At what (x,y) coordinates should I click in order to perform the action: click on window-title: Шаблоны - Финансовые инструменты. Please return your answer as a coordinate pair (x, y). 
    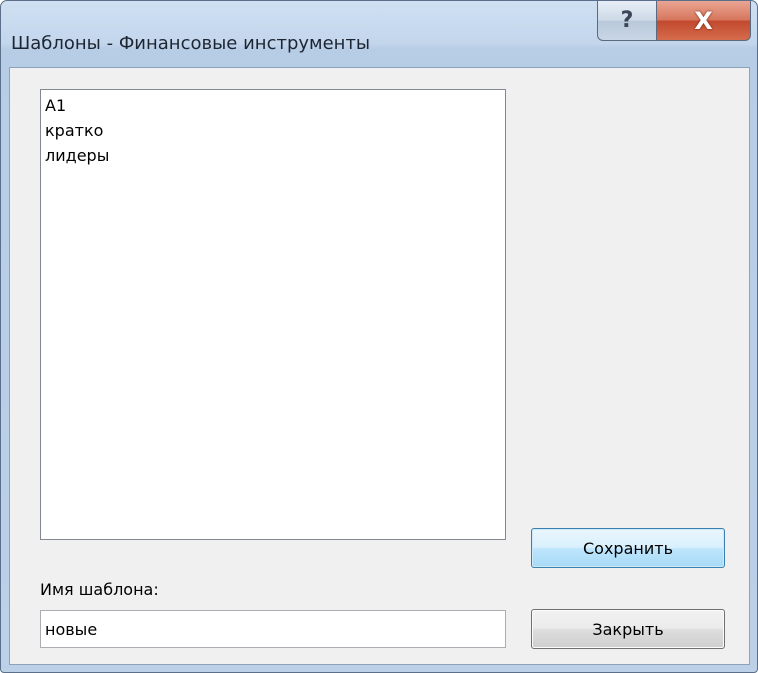
    Looking at the image, I should click on (191, 43).